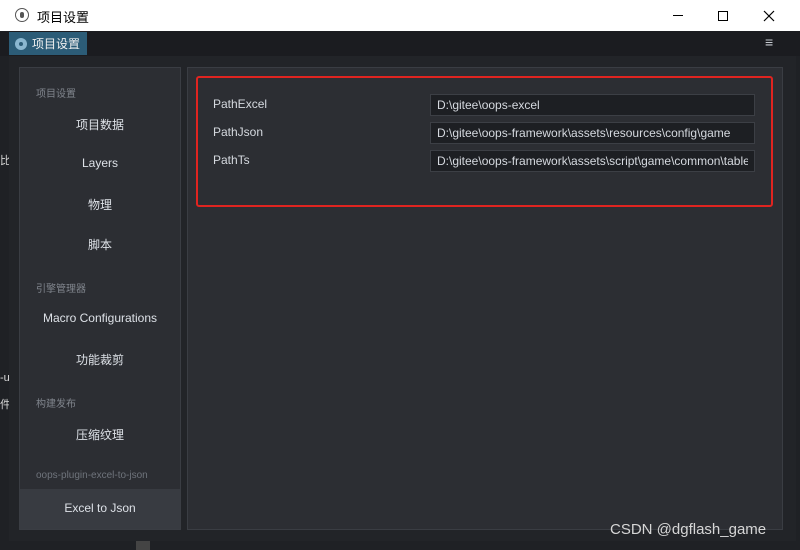 This screenshot has width=800, height=550. Describe the element at coordinates (100, 163) in the screenshot. I see `sidebar-item-layers: Layers` at that location.